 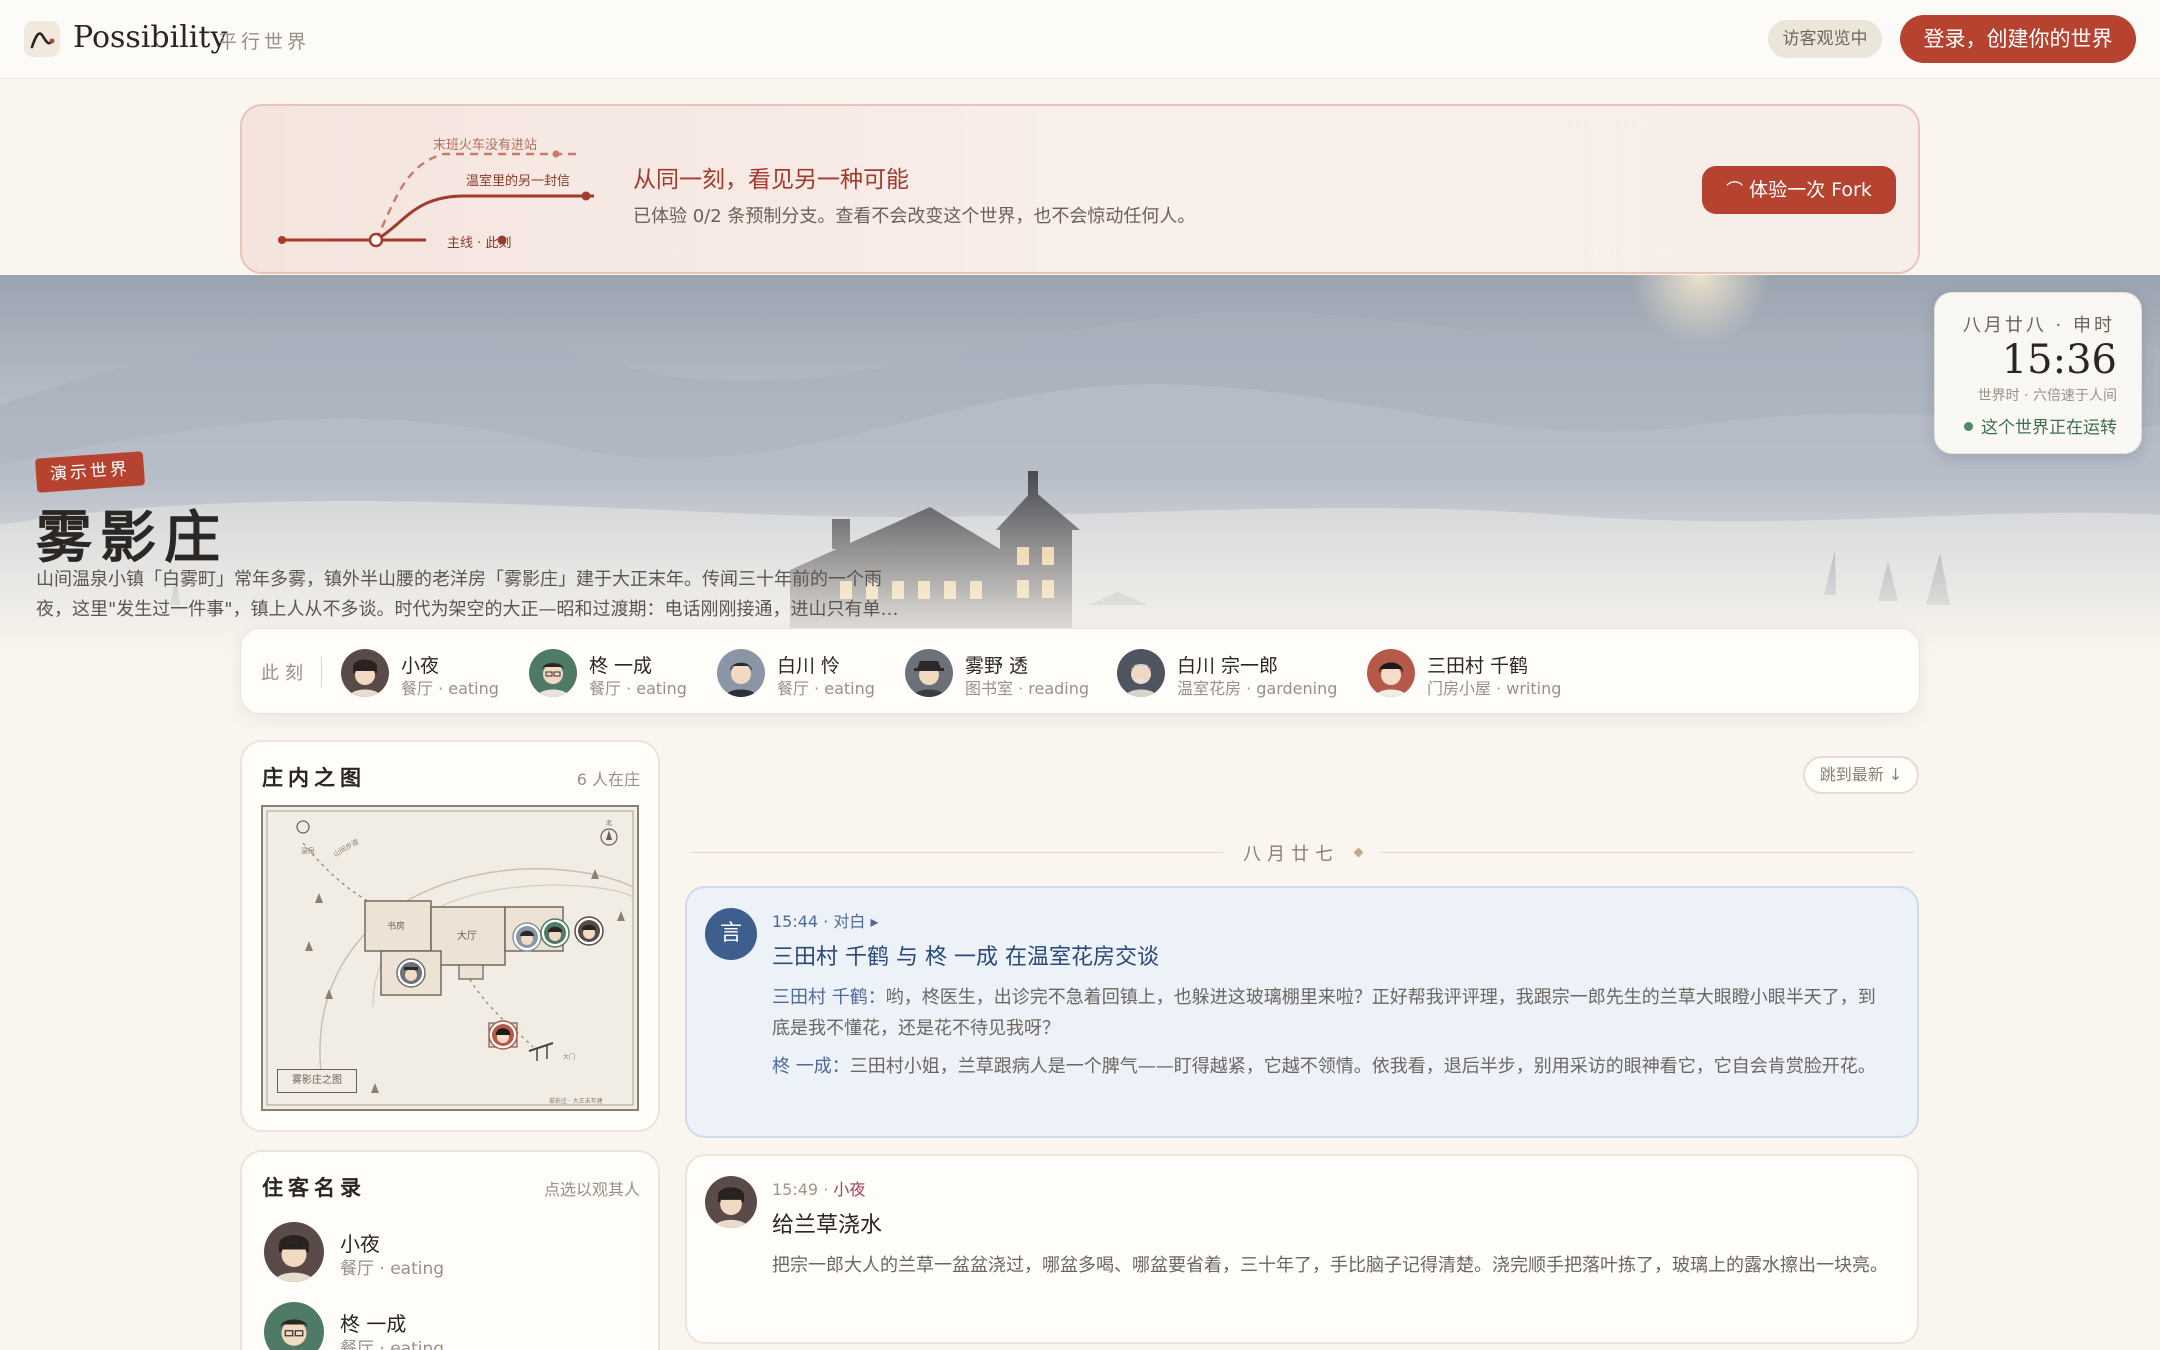 What do you see at coordinates (485, 145) in the screenshot?
I see `branch-label-top: 末班火车没有进站` at bounding box center [485, 145].